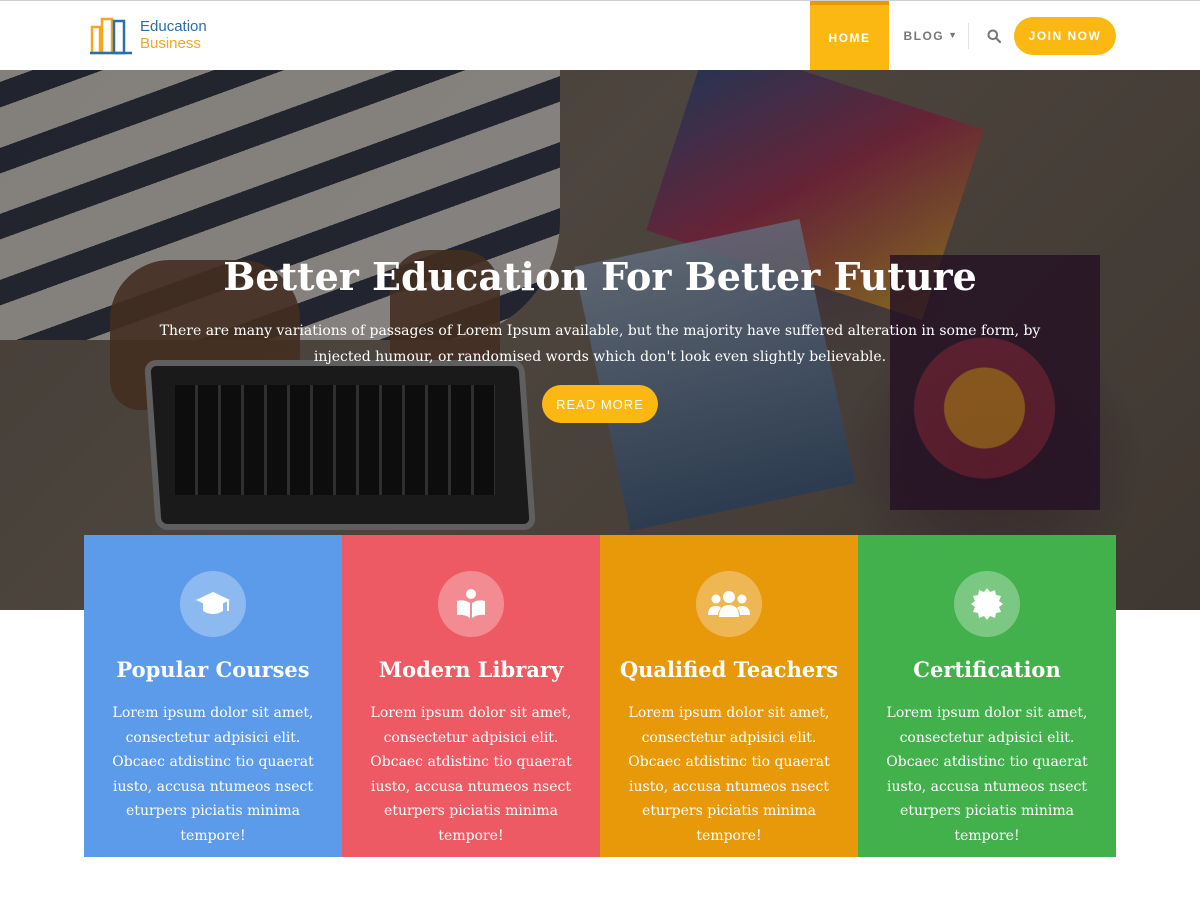 This screenshot has width=1200, height=900. What do you see at coordinates (729, 669) in the screenshot?
I see `feature-title: Qualified Teachers` at bounding box center [729, 669].